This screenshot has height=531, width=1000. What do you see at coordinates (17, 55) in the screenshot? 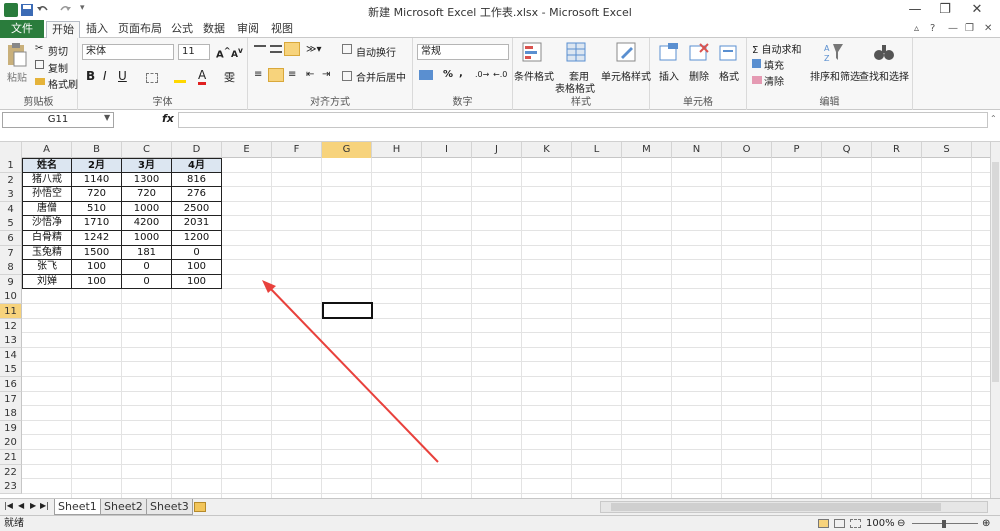
I see `paste-icon` at bounding box center [17, 55].